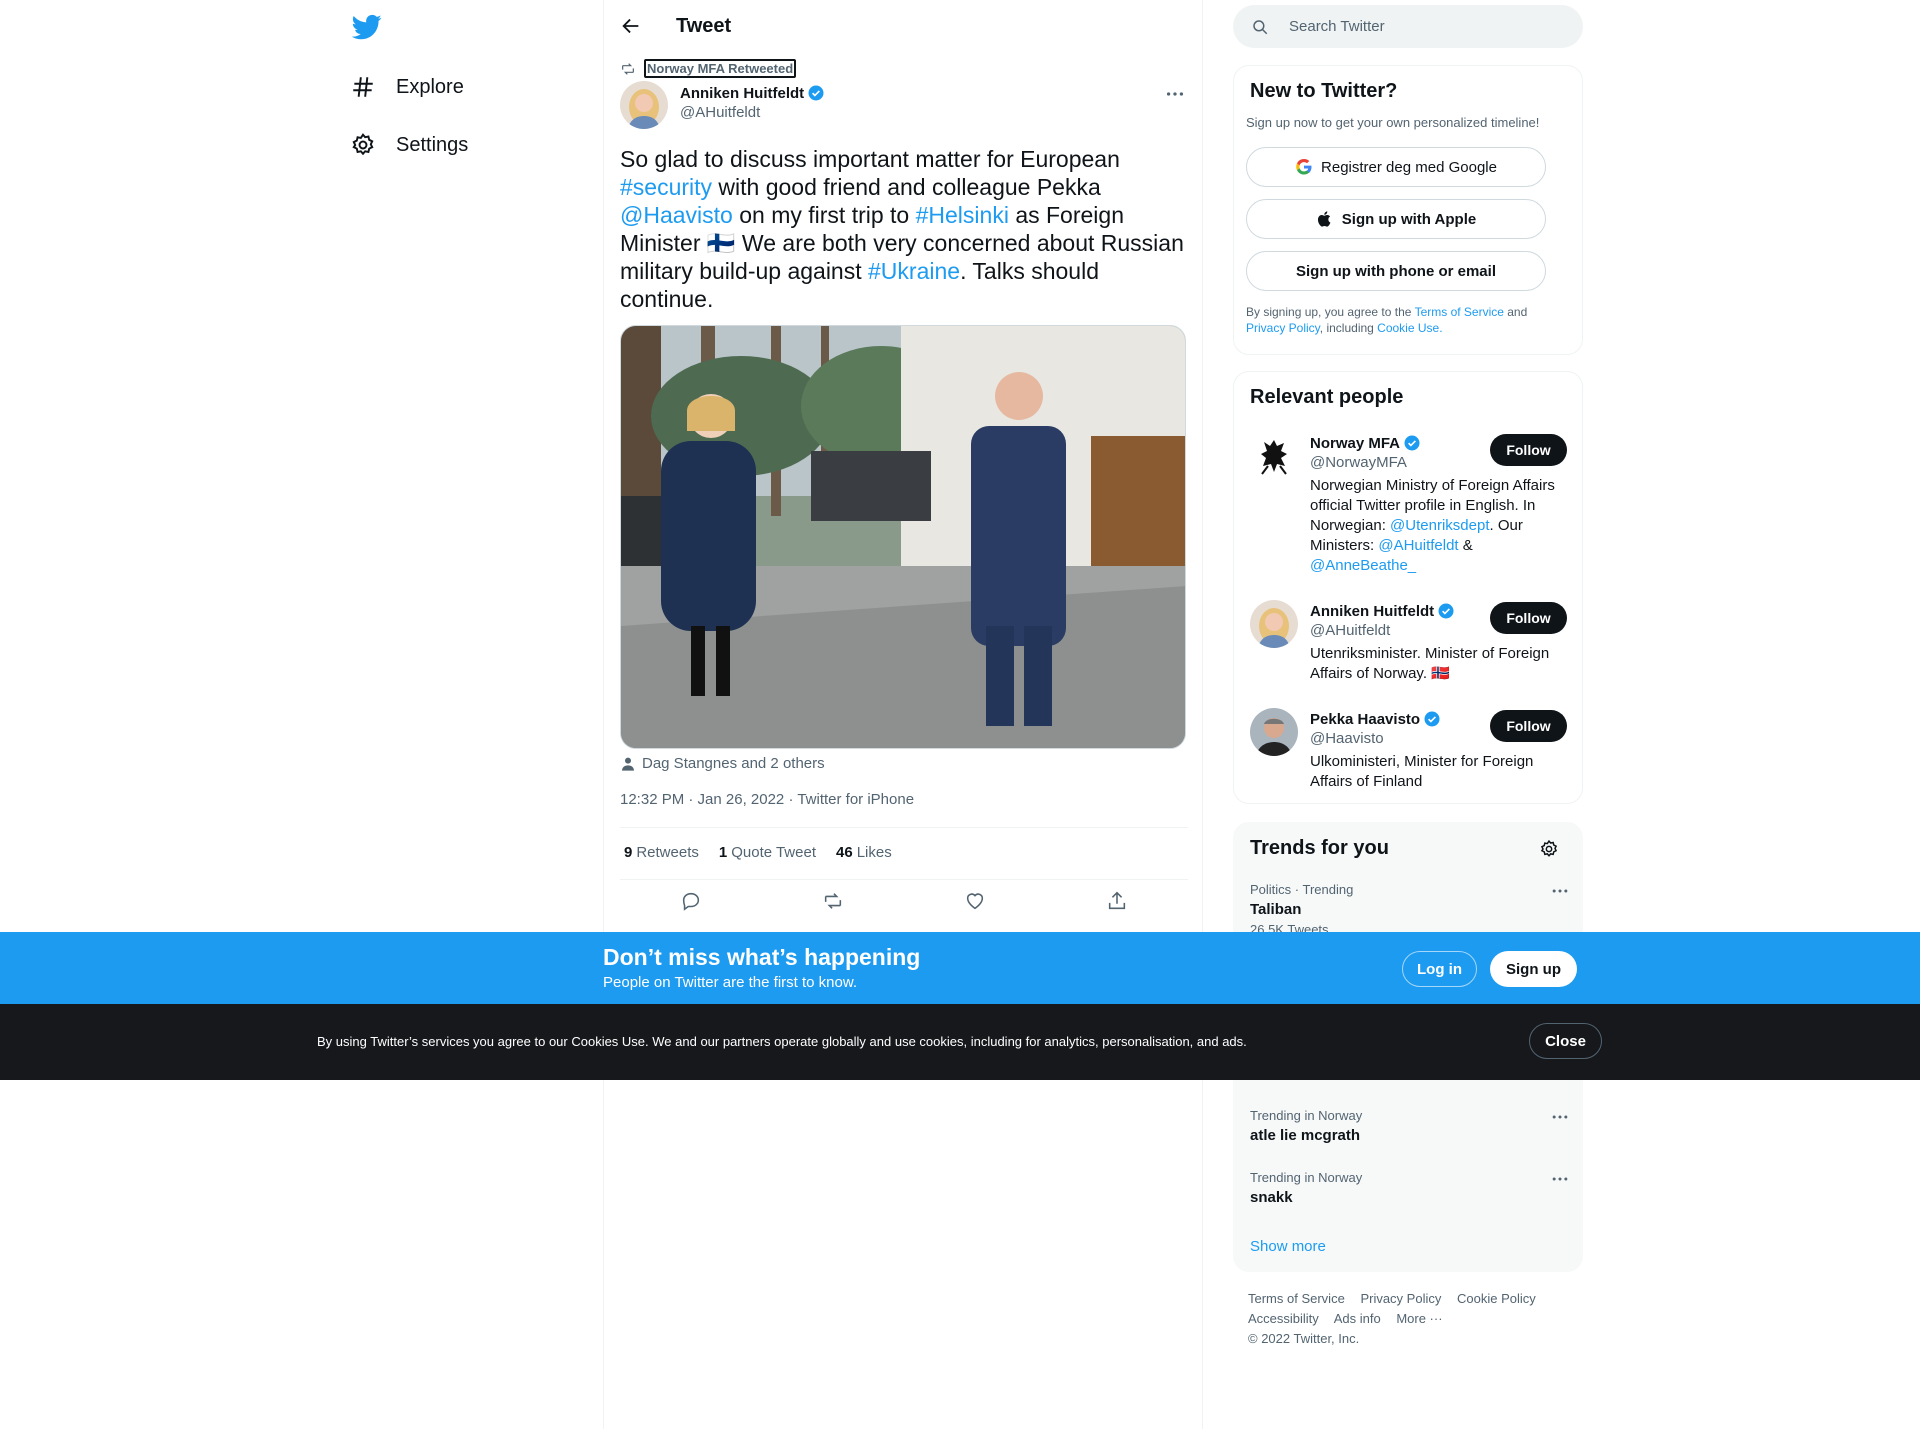 The height and width of the screenshot is (1429, 1920). I want to click on retweets-stat: 9 Retweets, so click(661, 852).